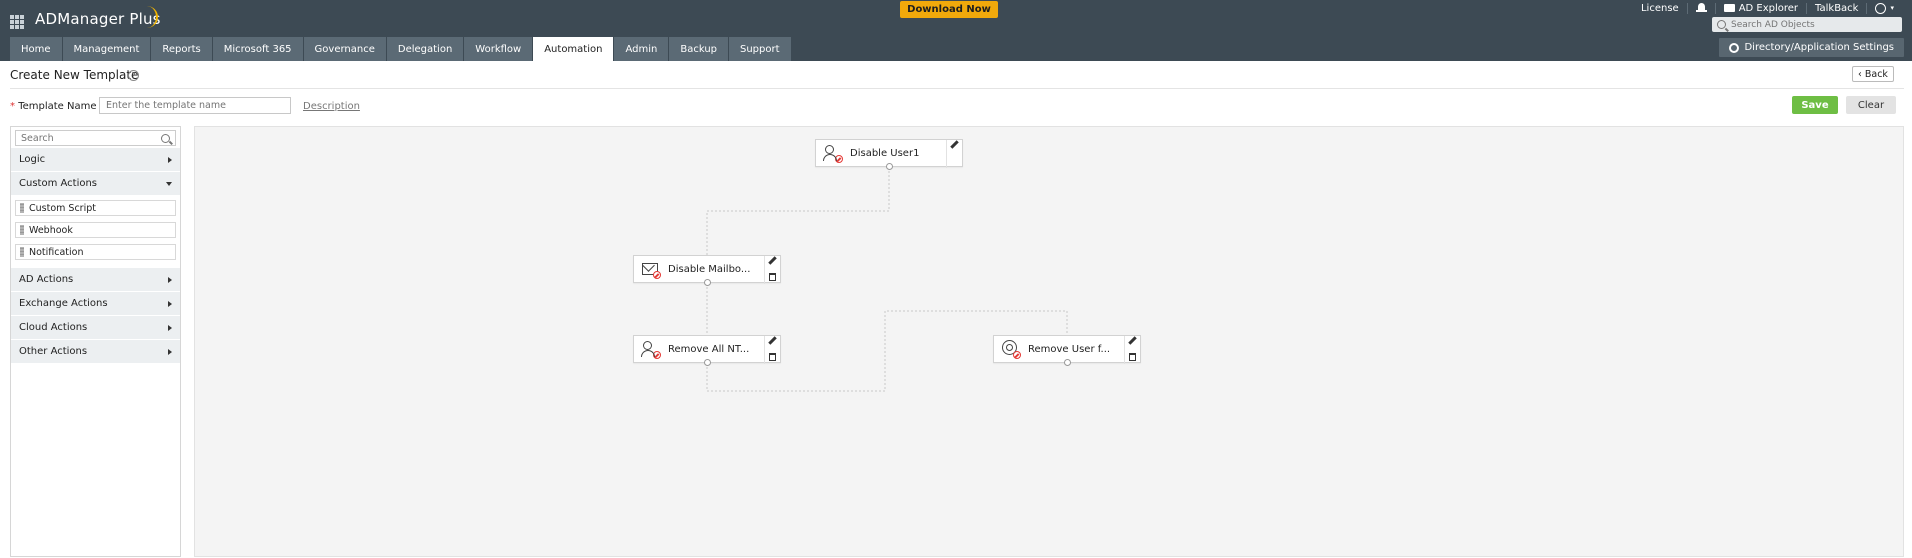 The height and width of the screenshot is (558, 1912). Describe the element at coordinates (498, 49) in the screenshot. I see `tab-workflow: Workflow` at that location.